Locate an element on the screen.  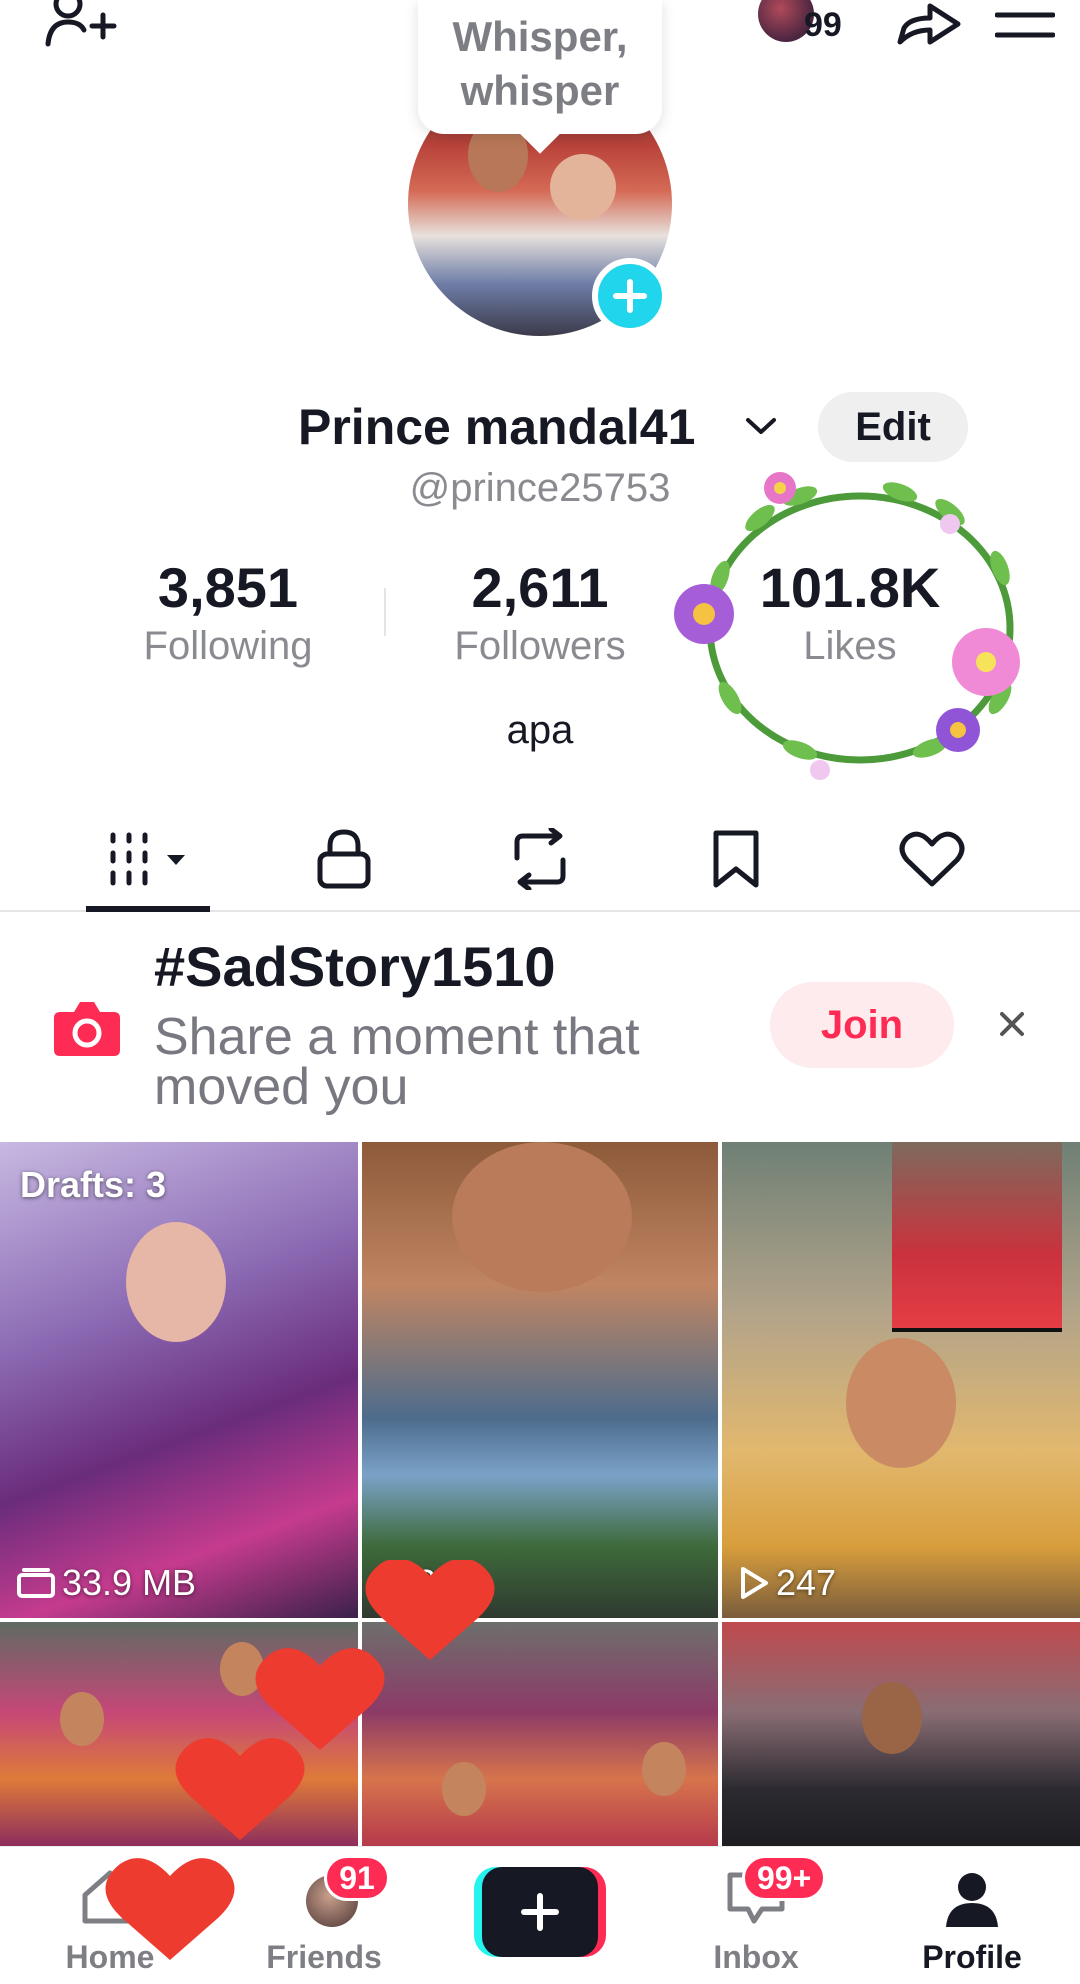
thumbnail-inset-photo is located at coordinates (977, 1237).